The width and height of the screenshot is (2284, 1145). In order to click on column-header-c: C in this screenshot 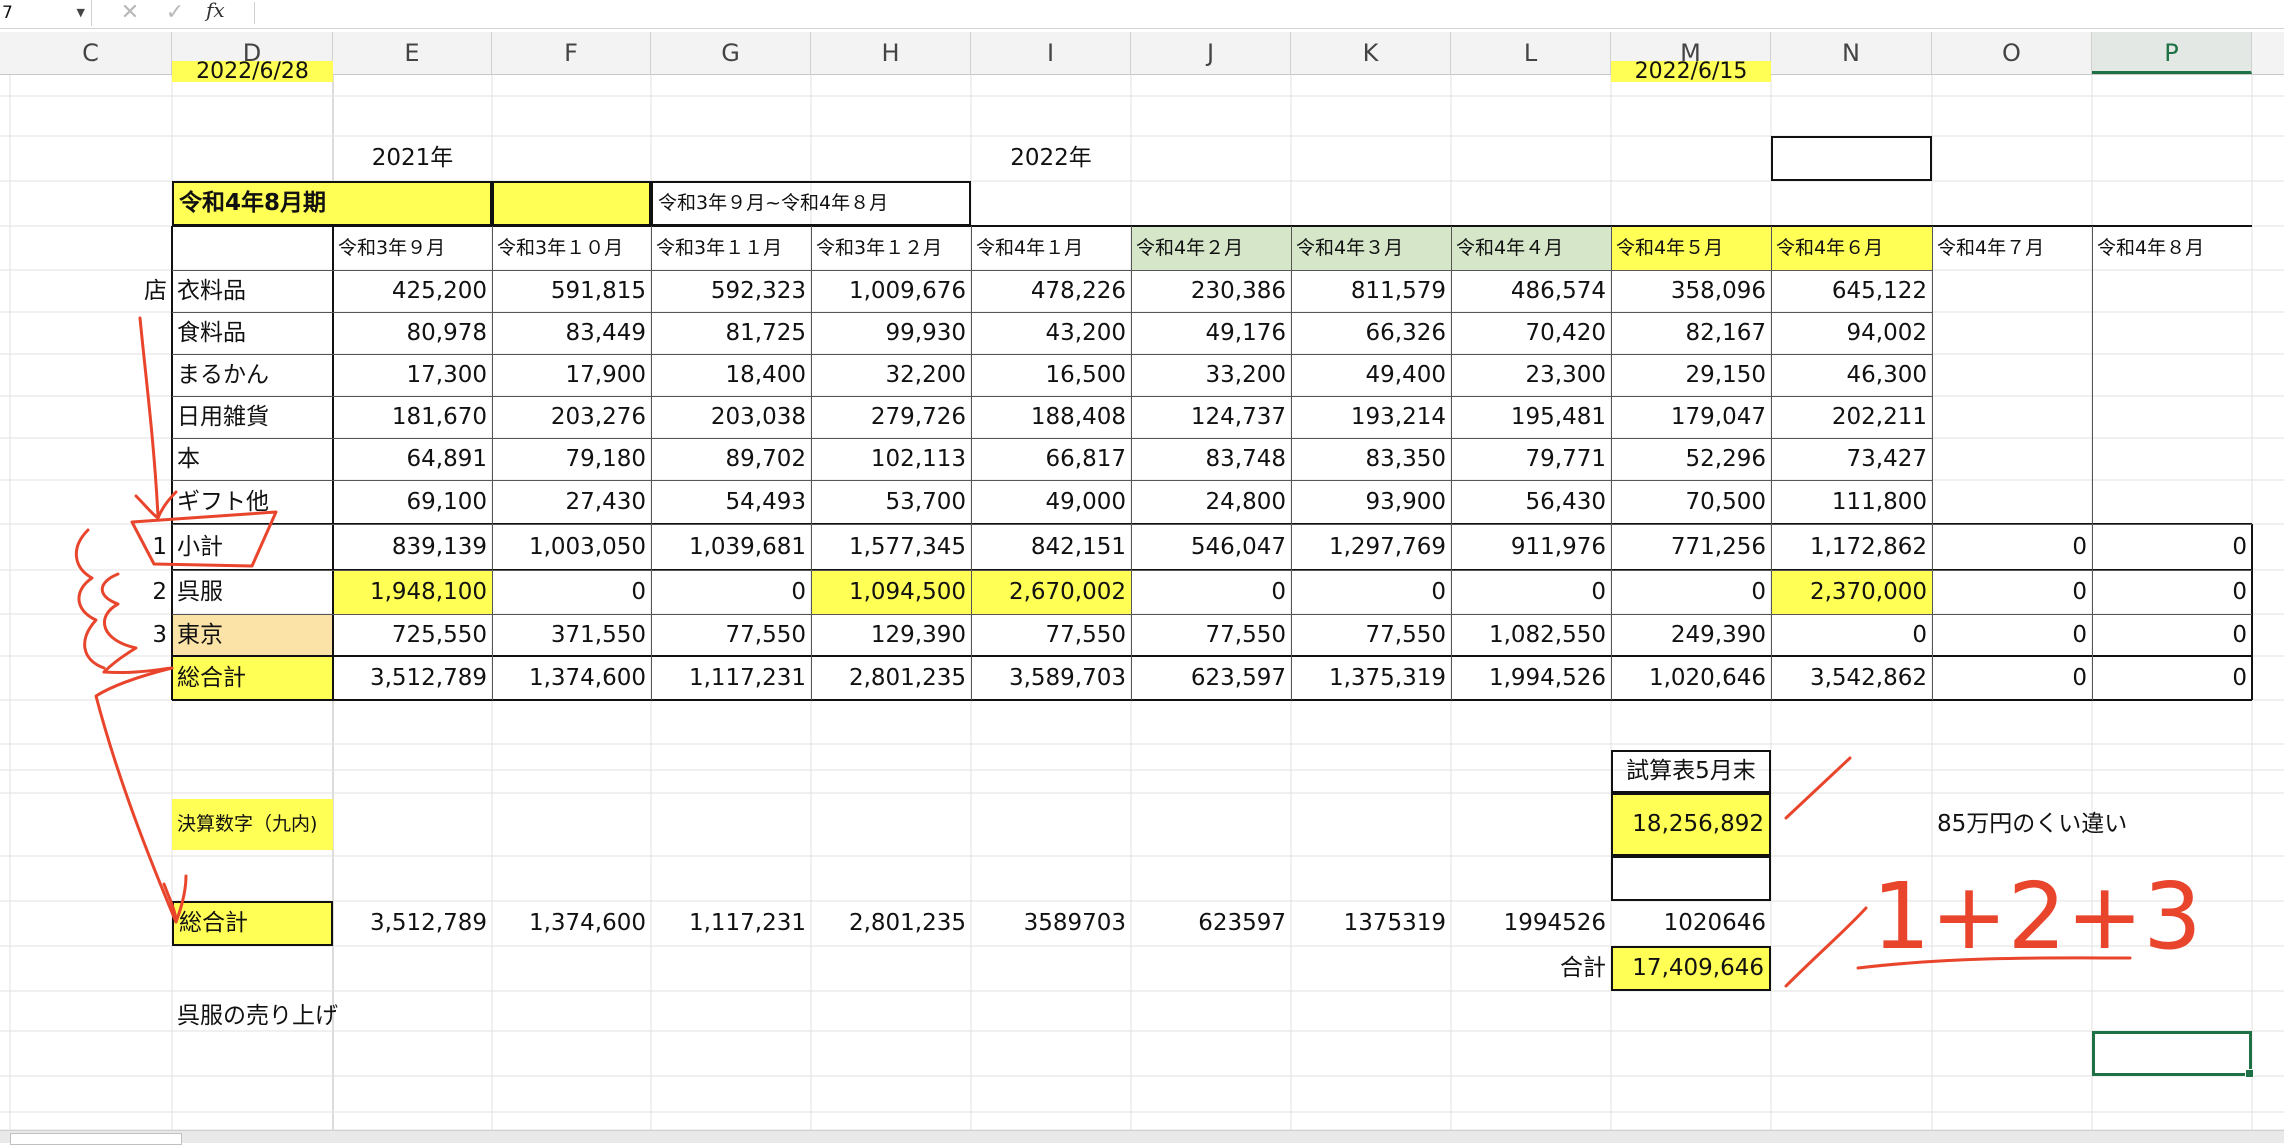, I will do `click(91, 53)`.